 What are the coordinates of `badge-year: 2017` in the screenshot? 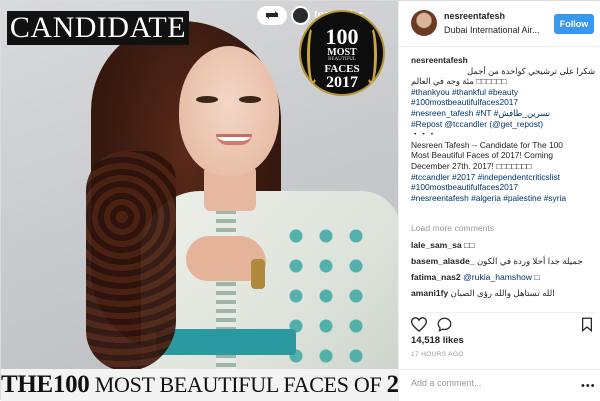 It's located at (342, 82).